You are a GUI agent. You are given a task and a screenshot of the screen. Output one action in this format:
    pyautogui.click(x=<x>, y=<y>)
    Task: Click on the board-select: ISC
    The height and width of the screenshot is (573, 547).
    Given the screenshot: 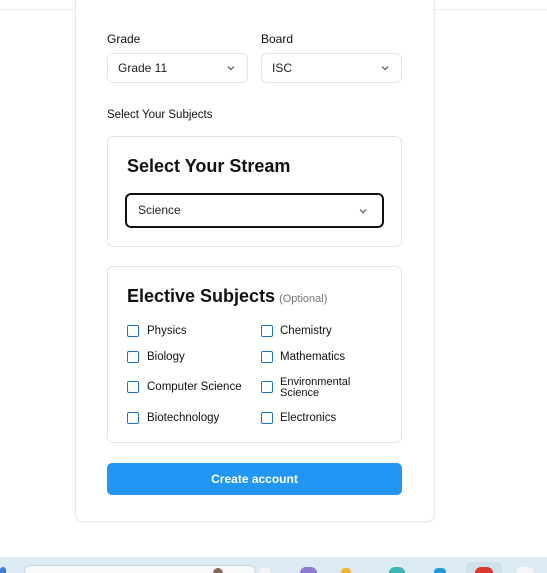 What is the action you would take?
    pyautogui.click(x=331, y=68)
    